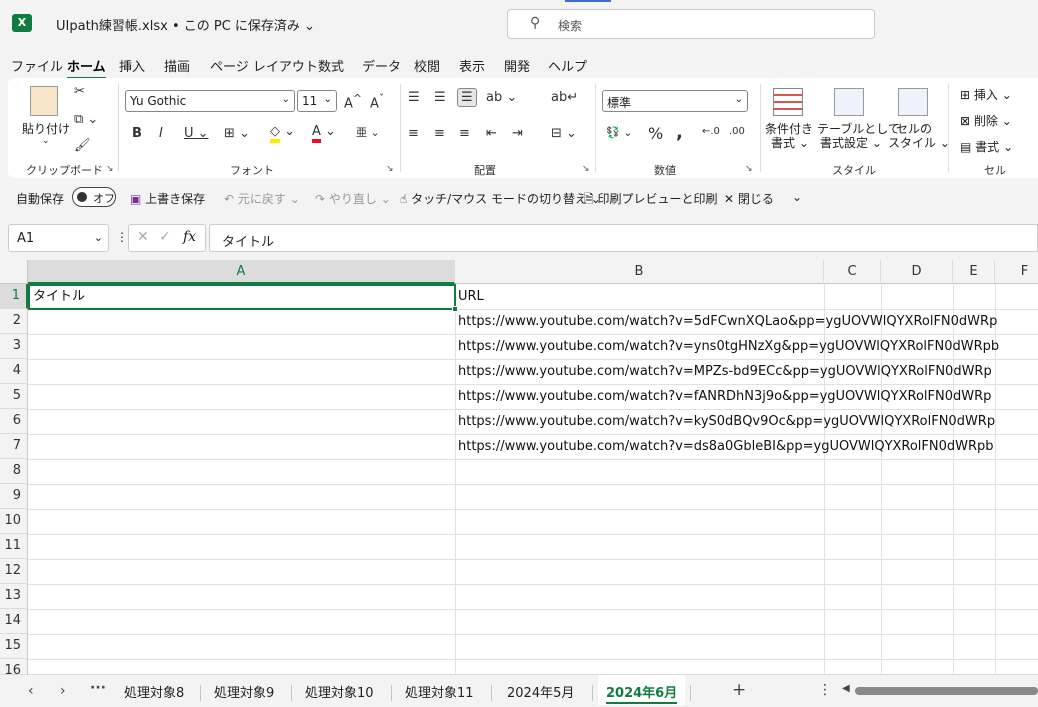  Describe the element at coordinates (22, 23) in the screenshot. I see `excel-app-icon: X` at that location.